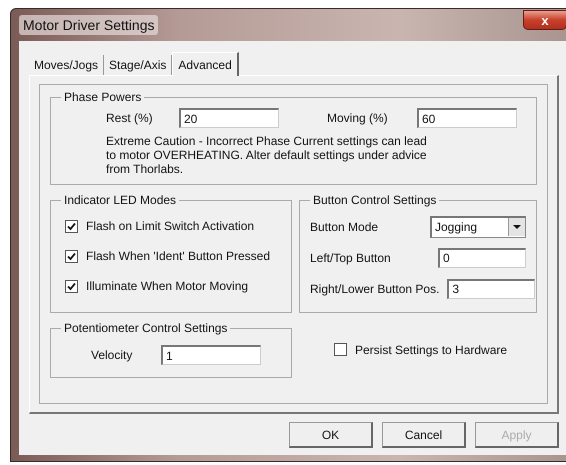 The image size is (566, 465). What do you see at coordinates (211, 355) in the screenshot?
I see `input-field: 1` at bounding box center [211, 355].